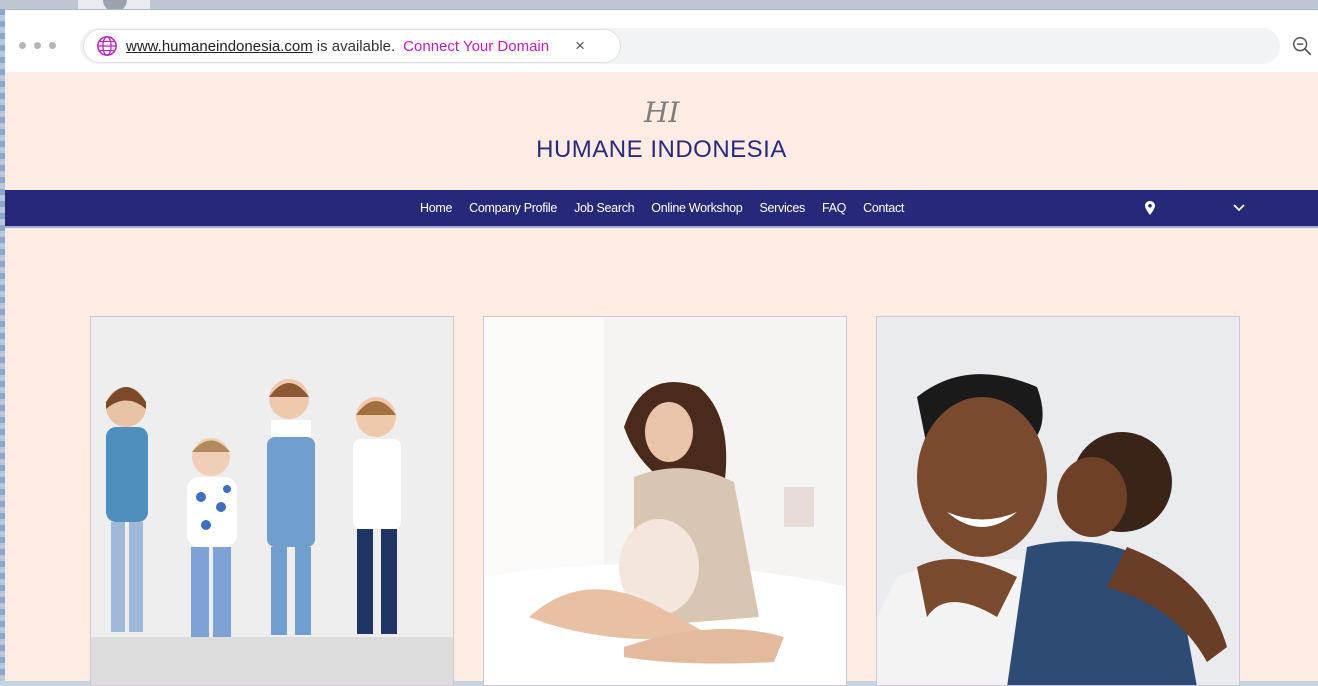 This screenshot has height=686, width=1318. Describe the element at coordinates (107, 46) in the screenshot. I see `globe-icon` at that location.